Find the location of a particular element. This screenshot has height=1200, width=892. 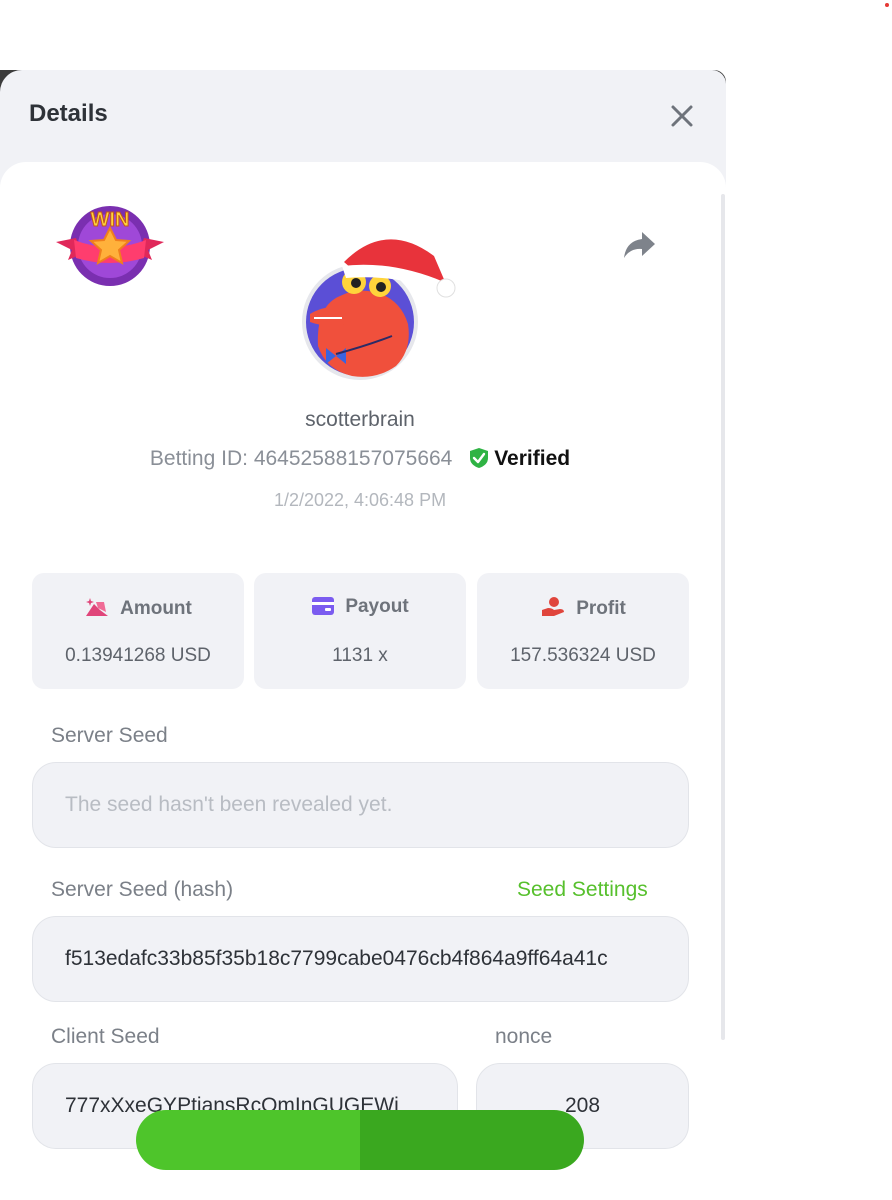

server-seed-hash-field is located at coordinates (360, 959).